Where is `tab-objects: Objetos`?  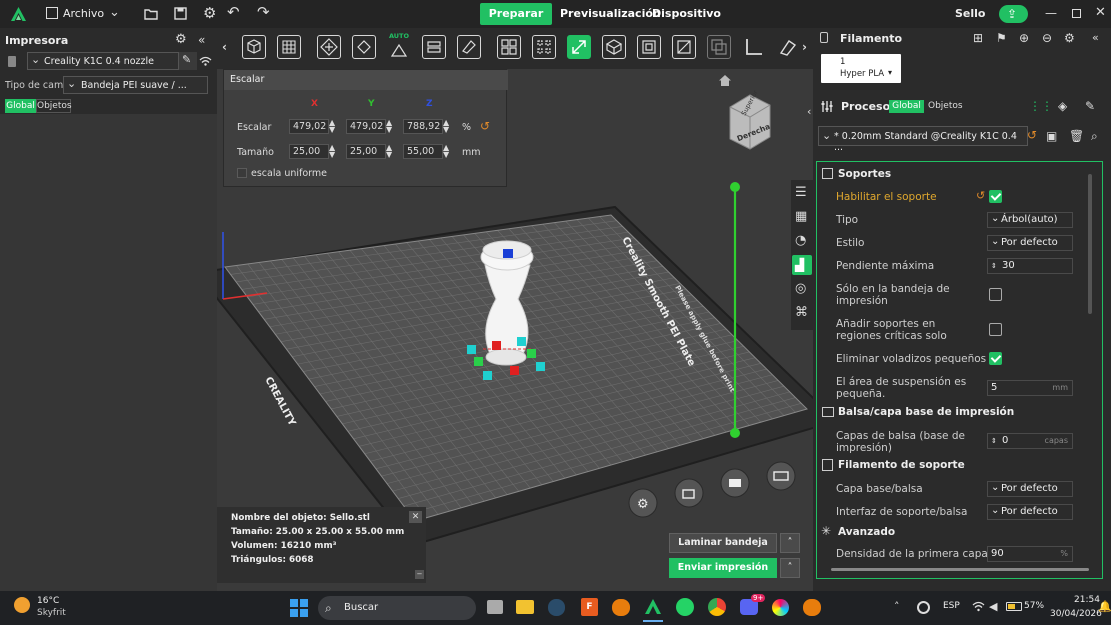 tab-objects: Objetos is located at coordinates (54, 106).